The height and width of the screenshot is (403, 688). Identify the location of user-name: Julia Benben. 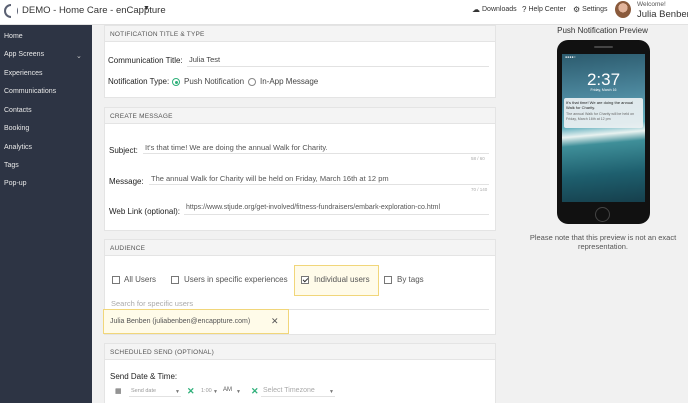
(662, 14).